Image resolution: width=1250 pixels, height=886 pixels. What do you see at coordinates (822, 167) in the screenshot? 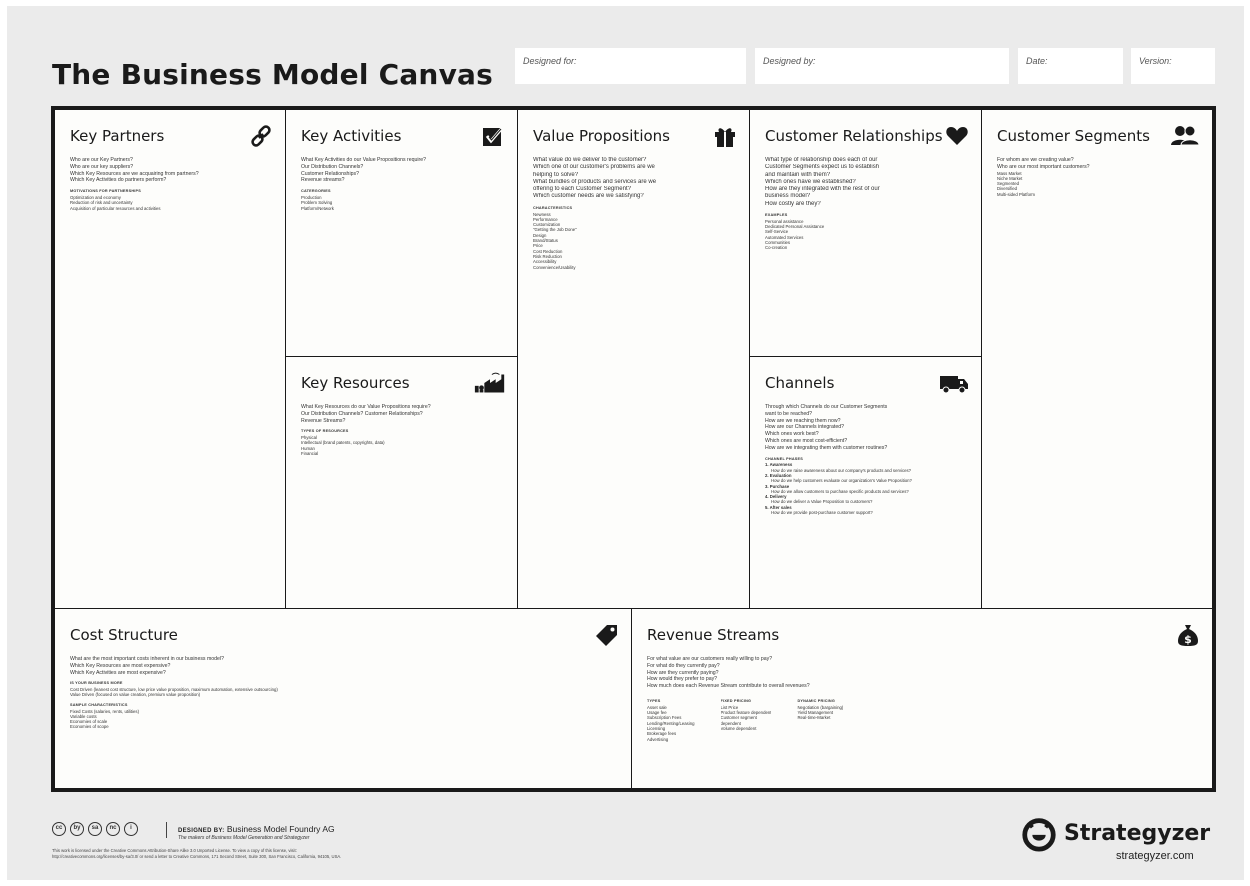
I see `question-line: Customer Segments expect us to establish` at bounding box center [822, 167].